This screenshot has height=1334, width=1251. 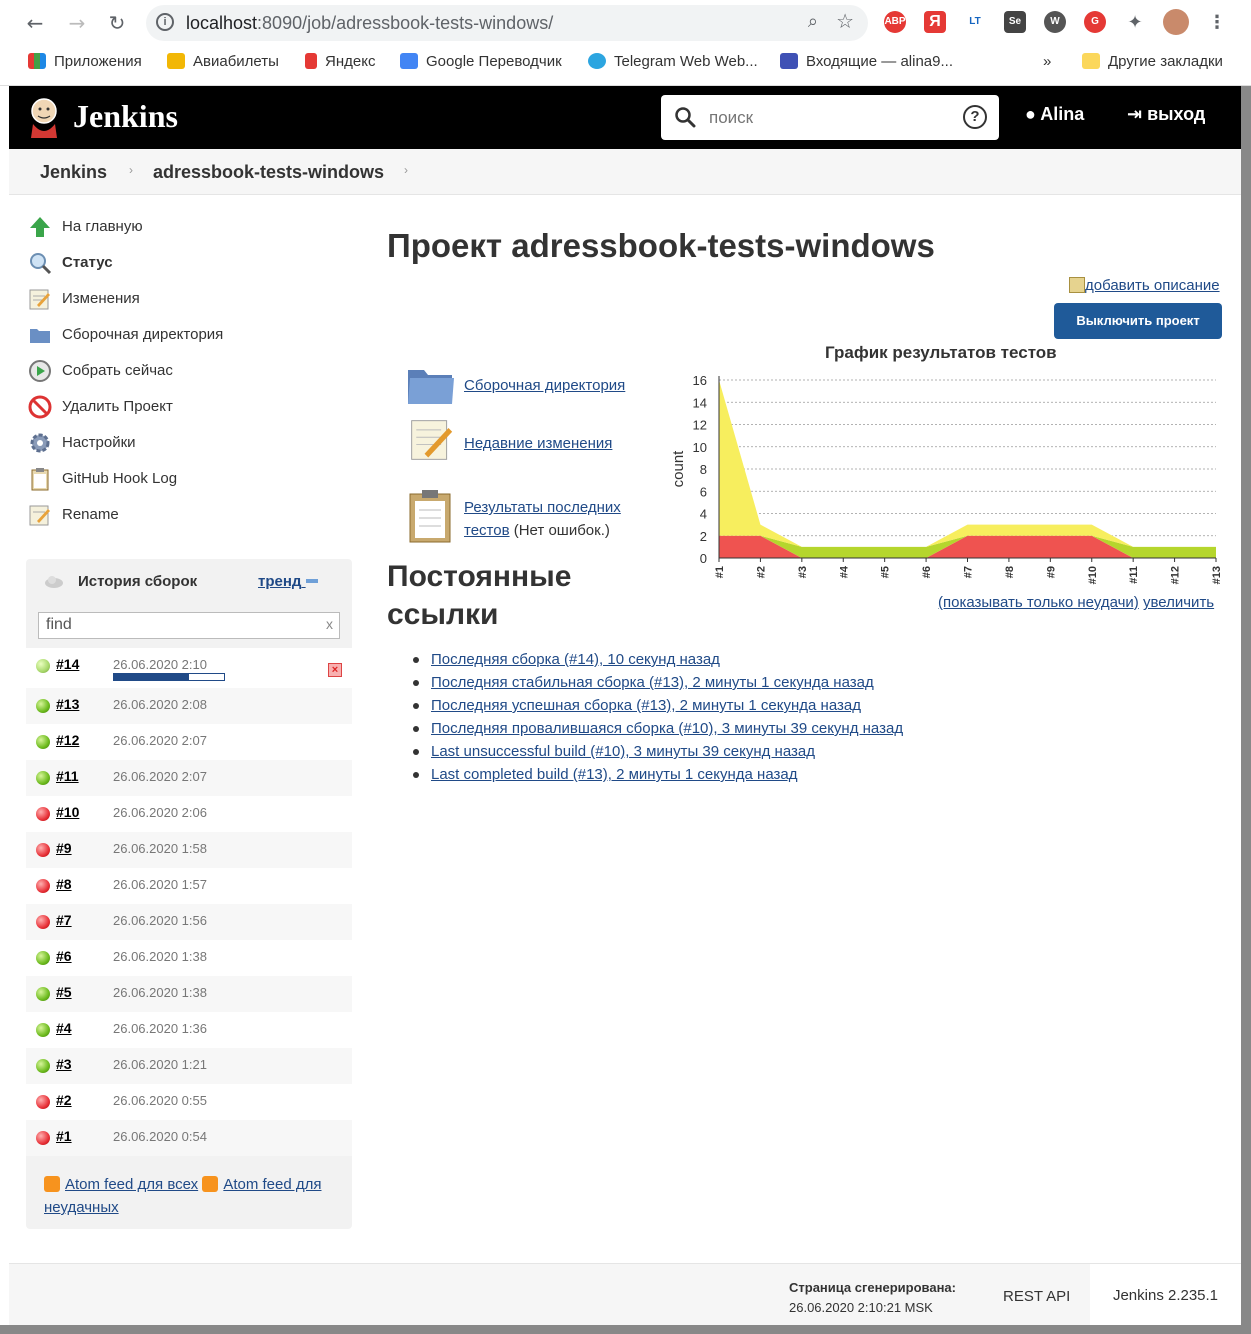 I want to click on build-number-link: #3, so click(x=64, y=1064).